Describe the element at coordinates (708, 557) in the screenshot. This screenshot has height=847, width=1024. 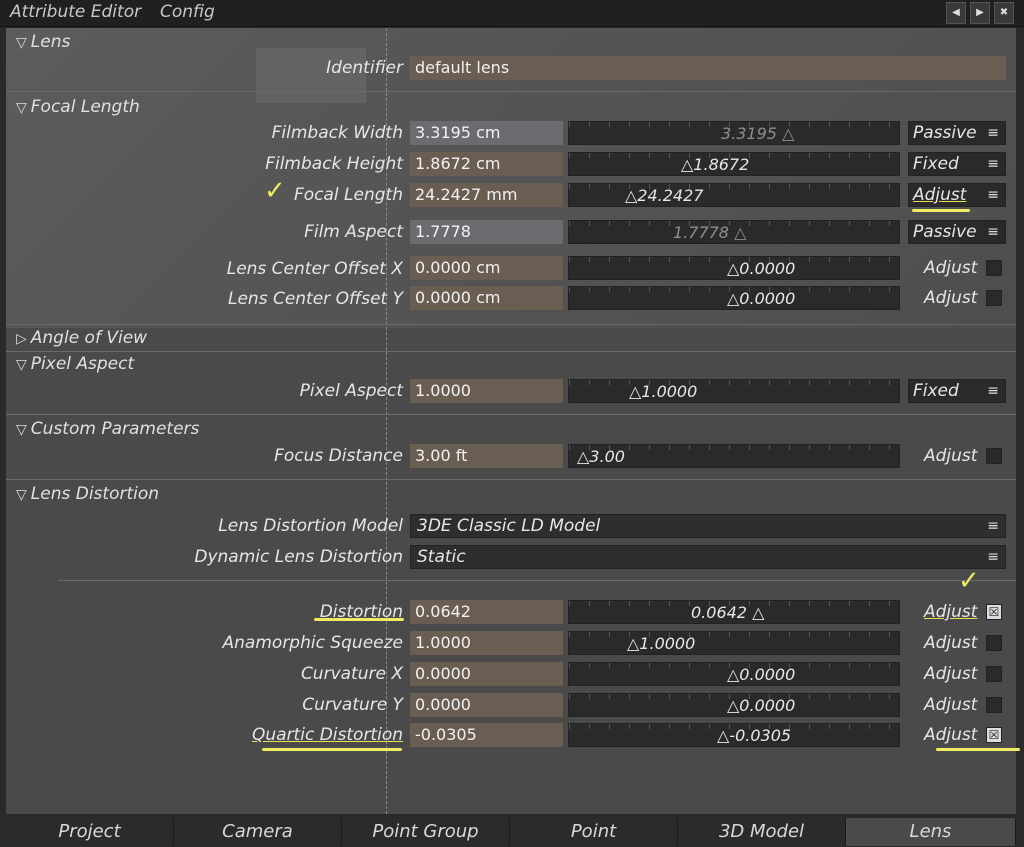
I see `dynamic-ld-dropdown: Static ≡` at that location.